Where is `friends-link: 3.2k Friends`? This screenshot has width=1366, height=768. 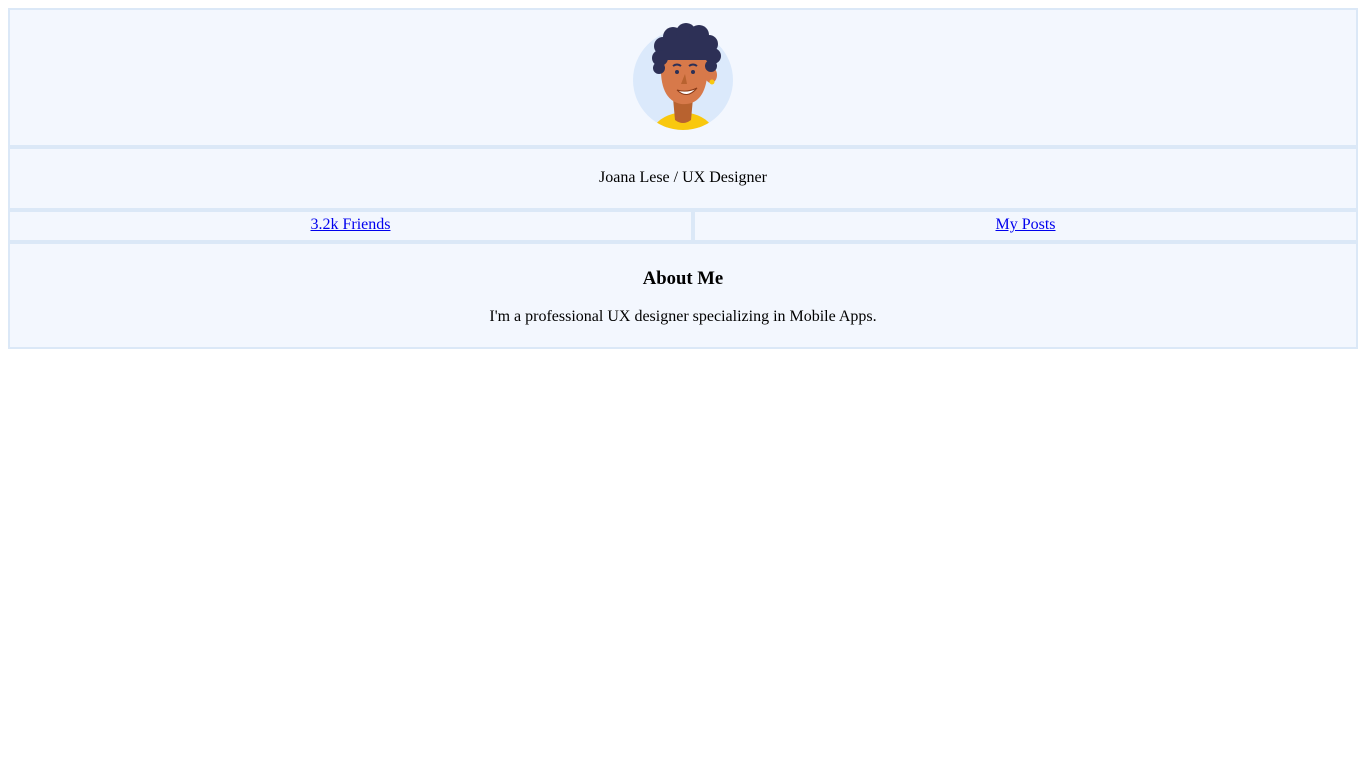 friends-link: 3.2k Friends is located at coordinates (351, 224).